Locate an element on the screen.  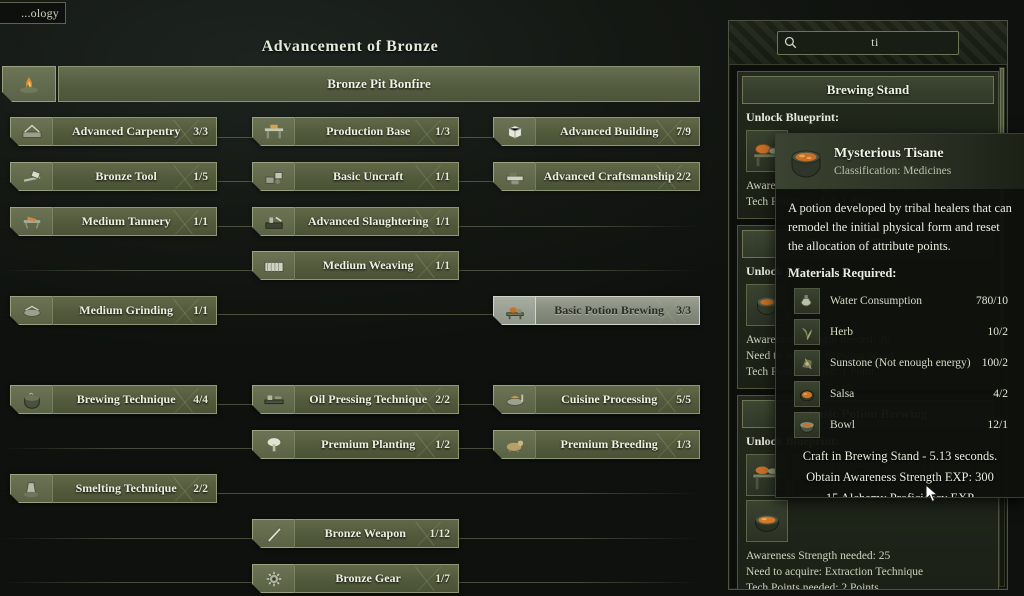
material-row: Herb 10/2 is located at coordinates (900, 331).